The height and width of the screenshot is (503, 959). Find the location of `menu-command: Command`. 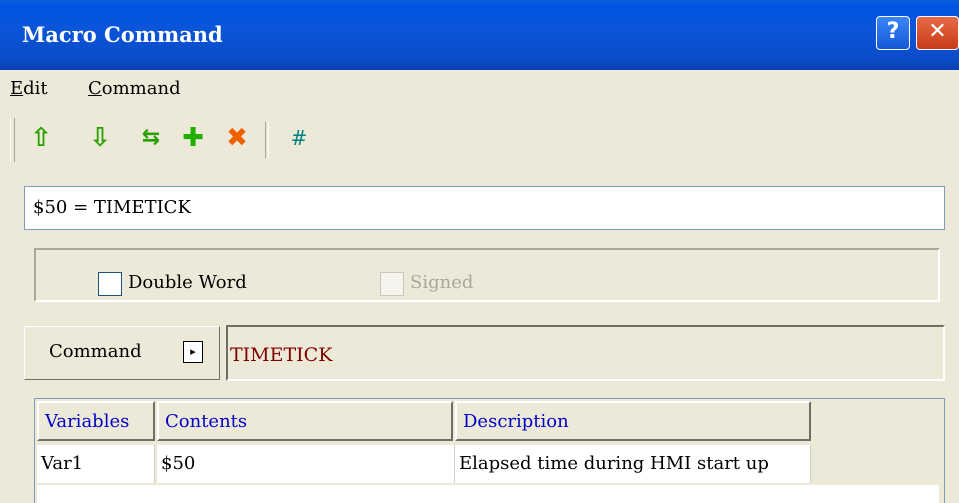

menu-command: Command is located at coordinates (134, 88).